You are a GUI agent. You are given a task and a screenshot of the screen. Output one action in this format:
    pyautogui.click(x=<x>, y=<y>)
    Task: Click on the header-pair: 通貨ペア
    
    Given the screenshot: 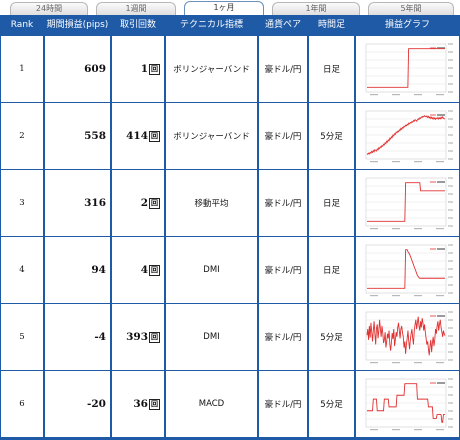 What is the action you would take?
    pyautogui.click(x=282, y=25)
    